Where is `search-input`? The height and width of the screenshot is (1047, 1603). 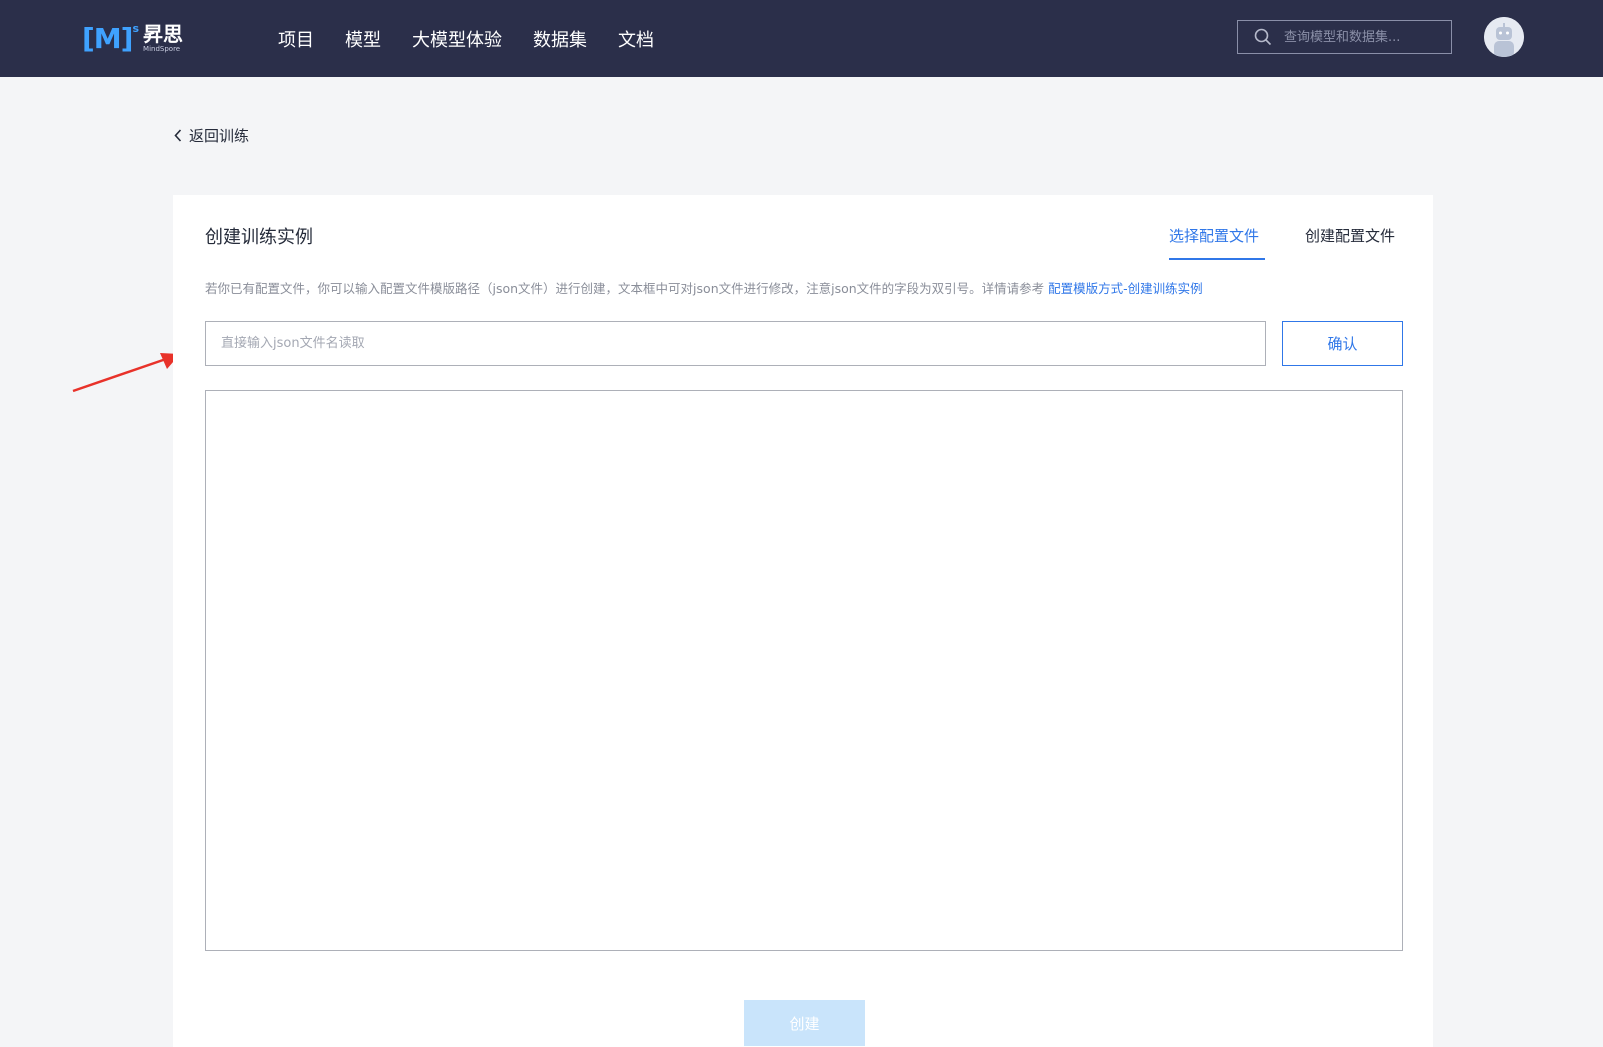
search-input is located at coordinates (1359, 37).